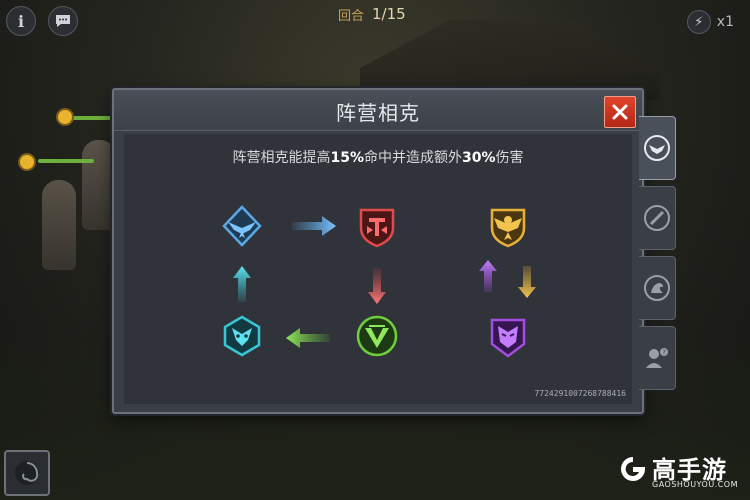  I want to click on arm-icon, so click(657, 288).